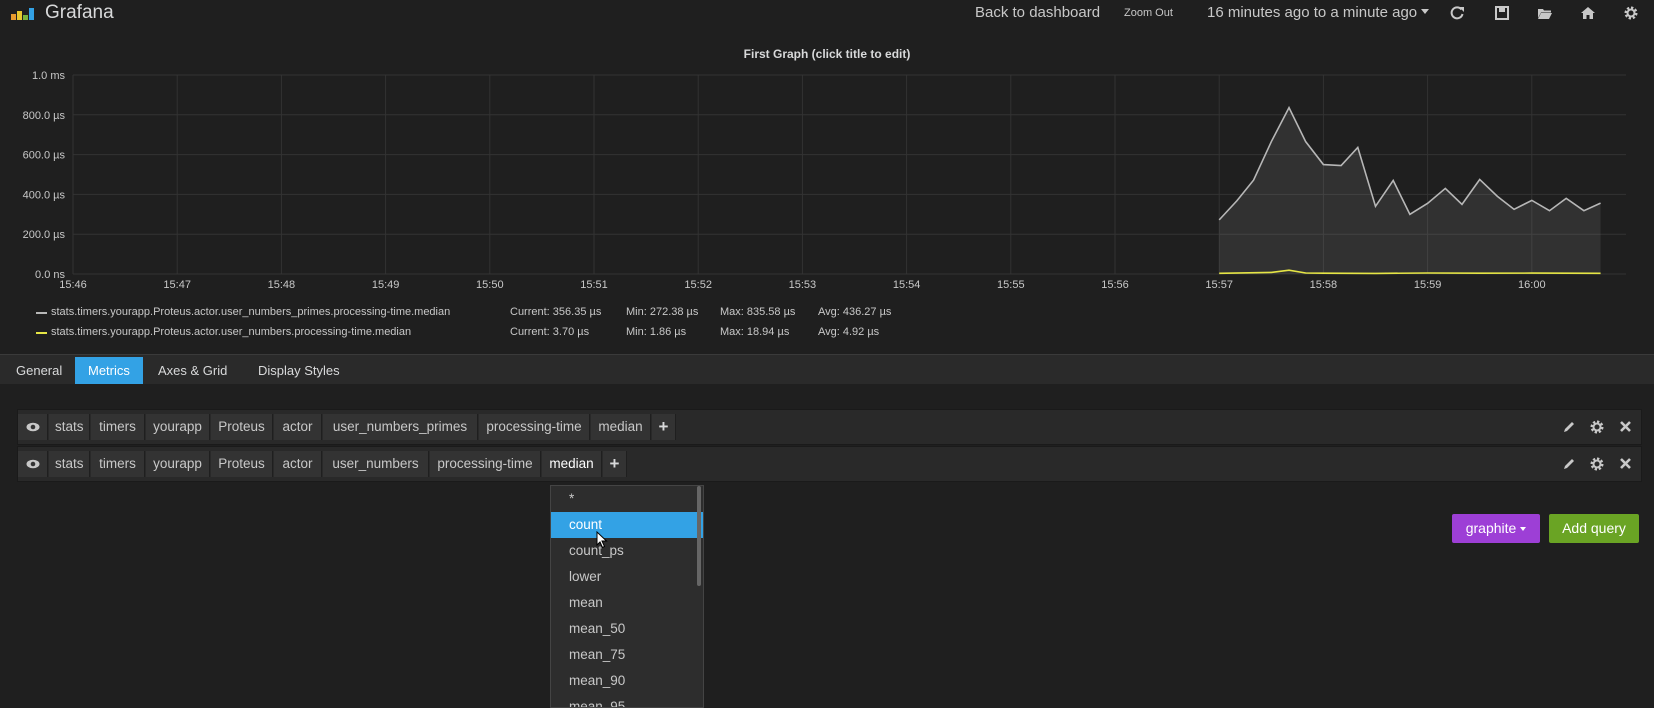  I want to click on time-range-label: 16 minutes ago to a minute ago, so click(1312, 12).